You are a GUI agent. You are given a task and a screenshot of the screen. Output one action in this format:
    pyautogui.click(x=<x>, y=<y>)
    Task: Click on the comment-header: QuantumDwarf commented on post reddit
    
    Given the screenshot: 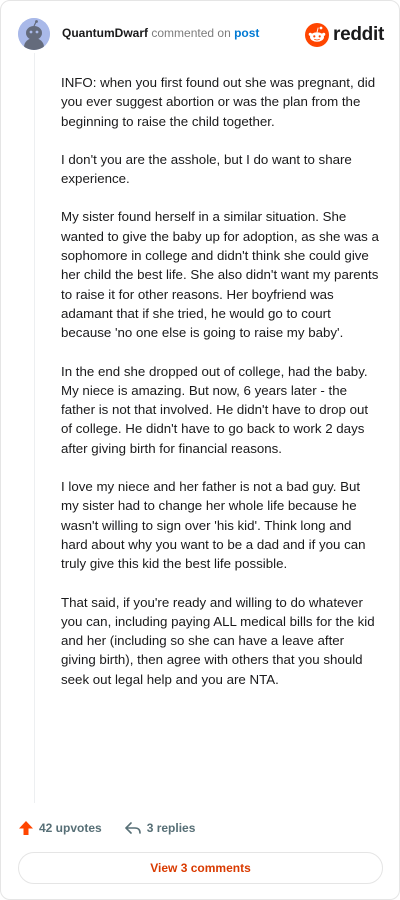 What is the action you would take?
    pyautogui.click(x=201, y=33)
    